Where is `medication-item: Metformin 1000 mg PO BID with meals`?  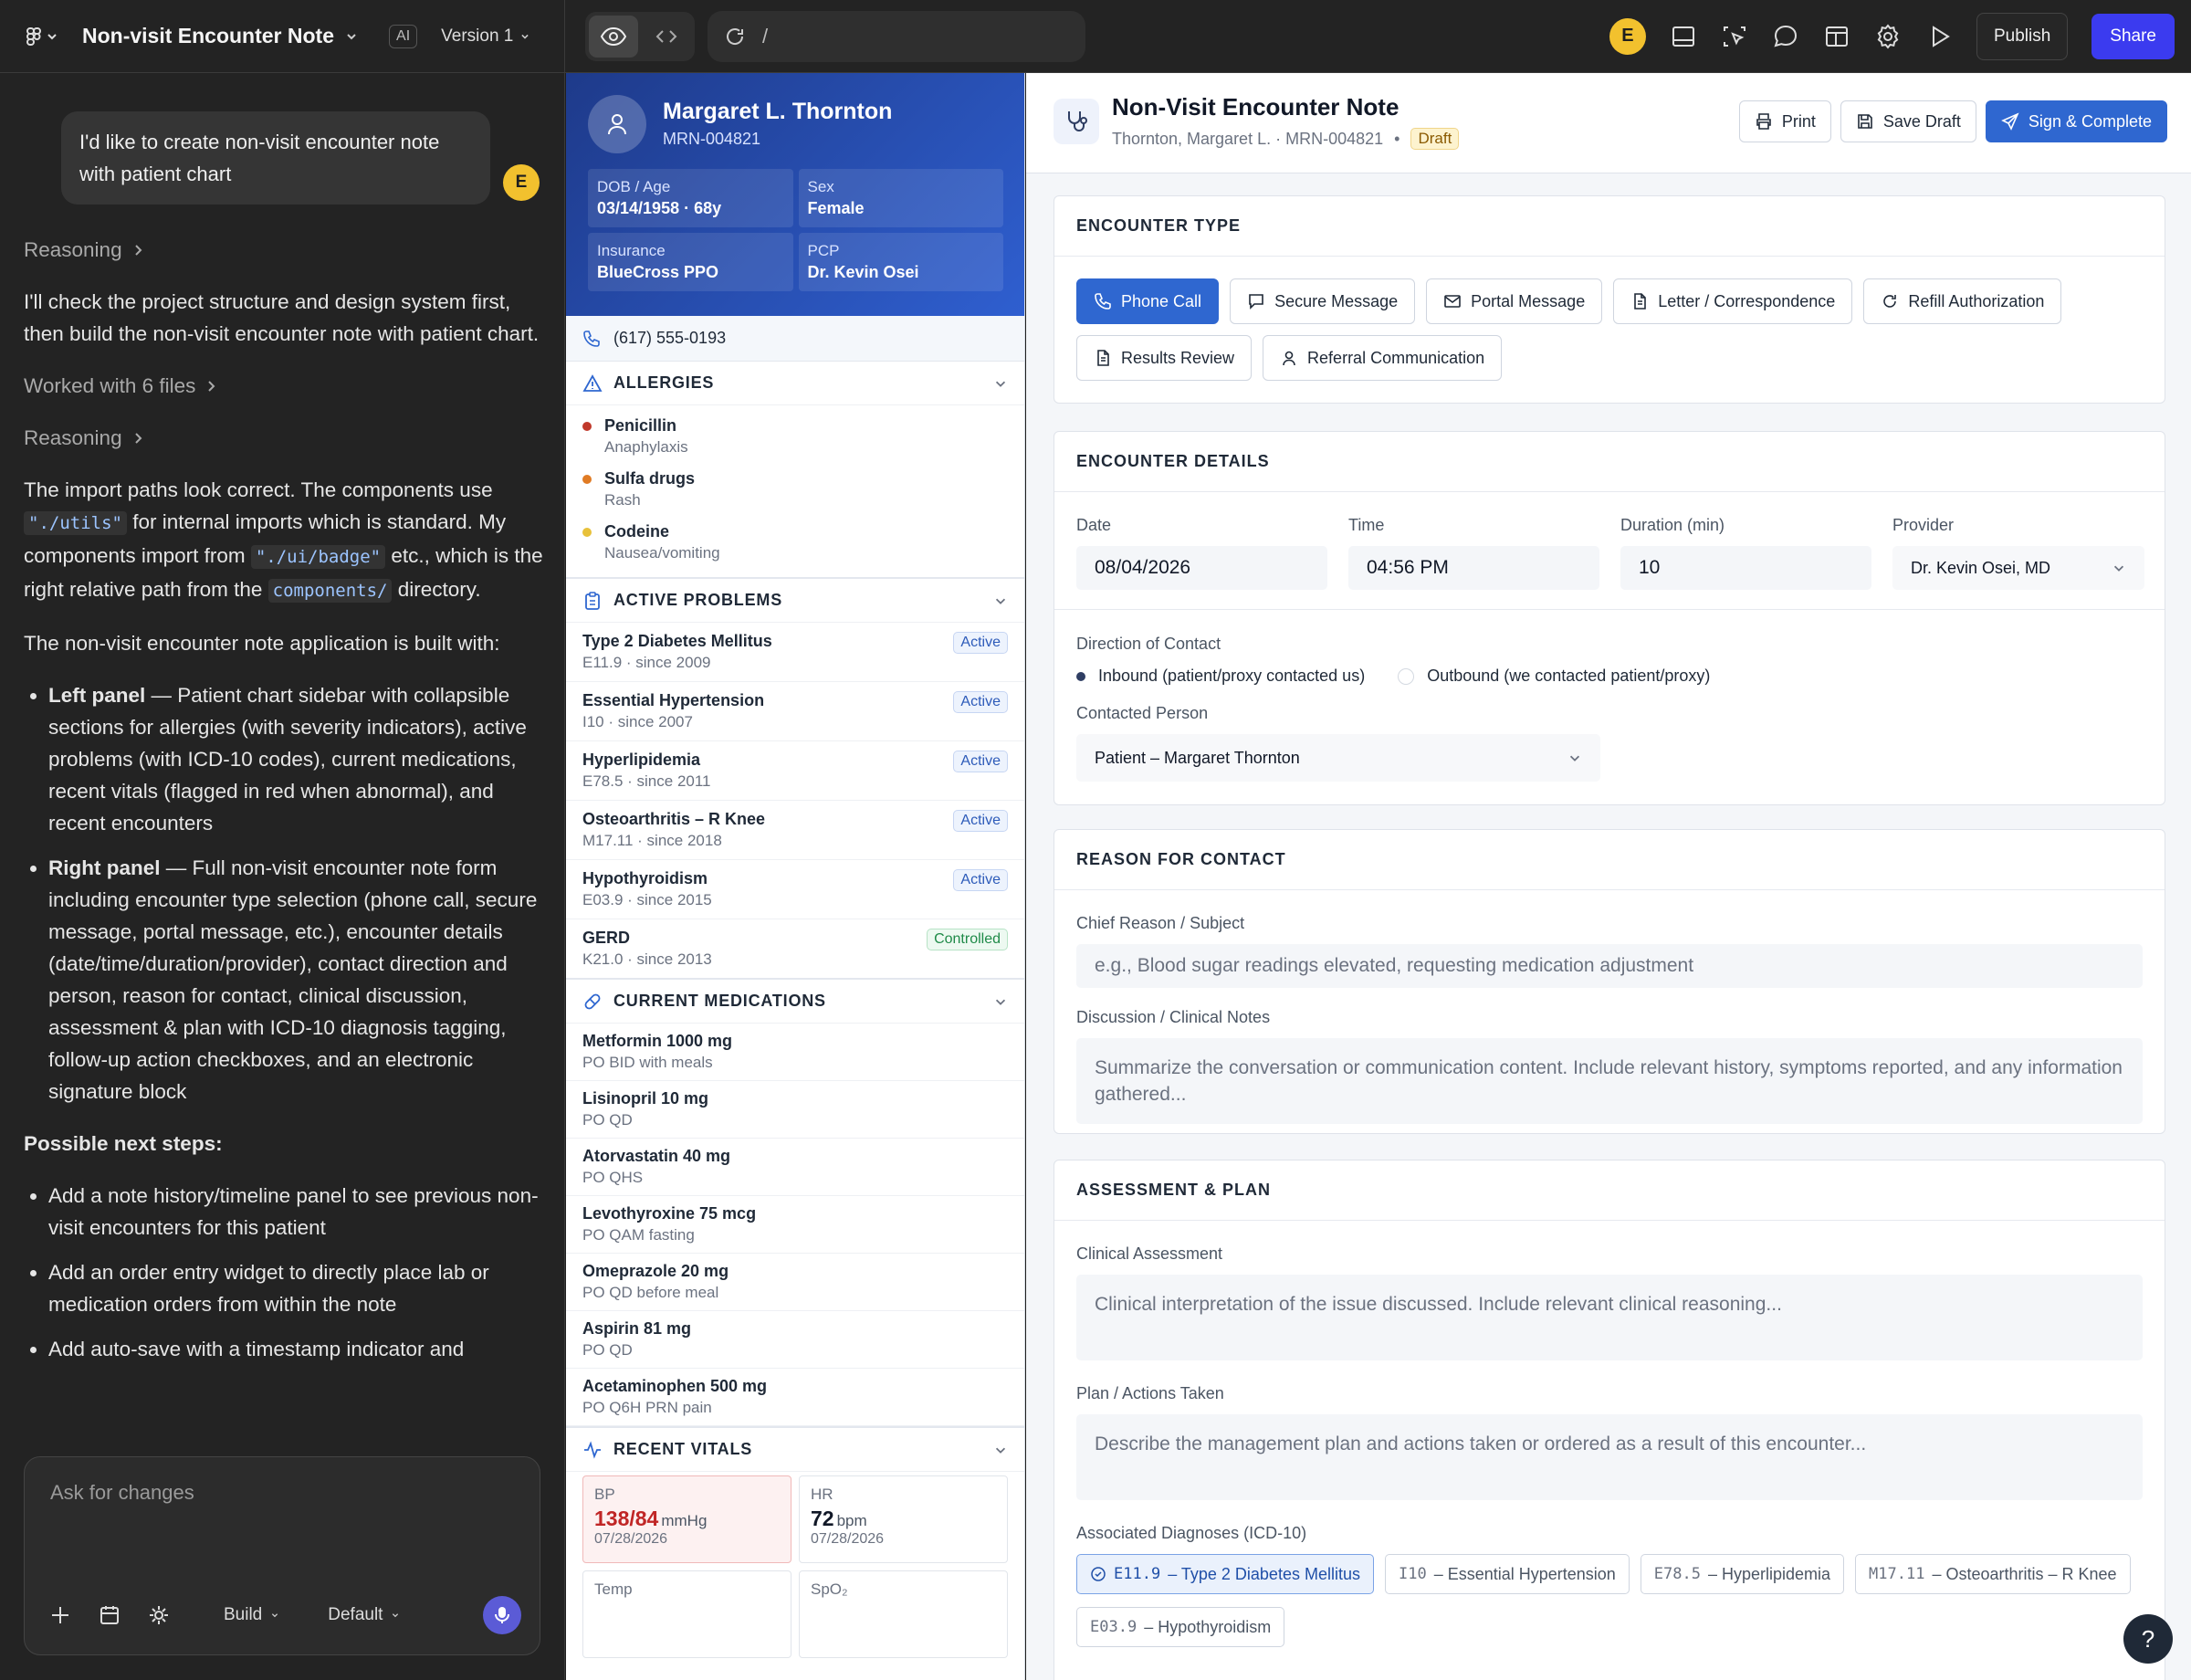 medication-item: Metformin 1000 mg PO BID with meals is located at coordinates (795, 1052).